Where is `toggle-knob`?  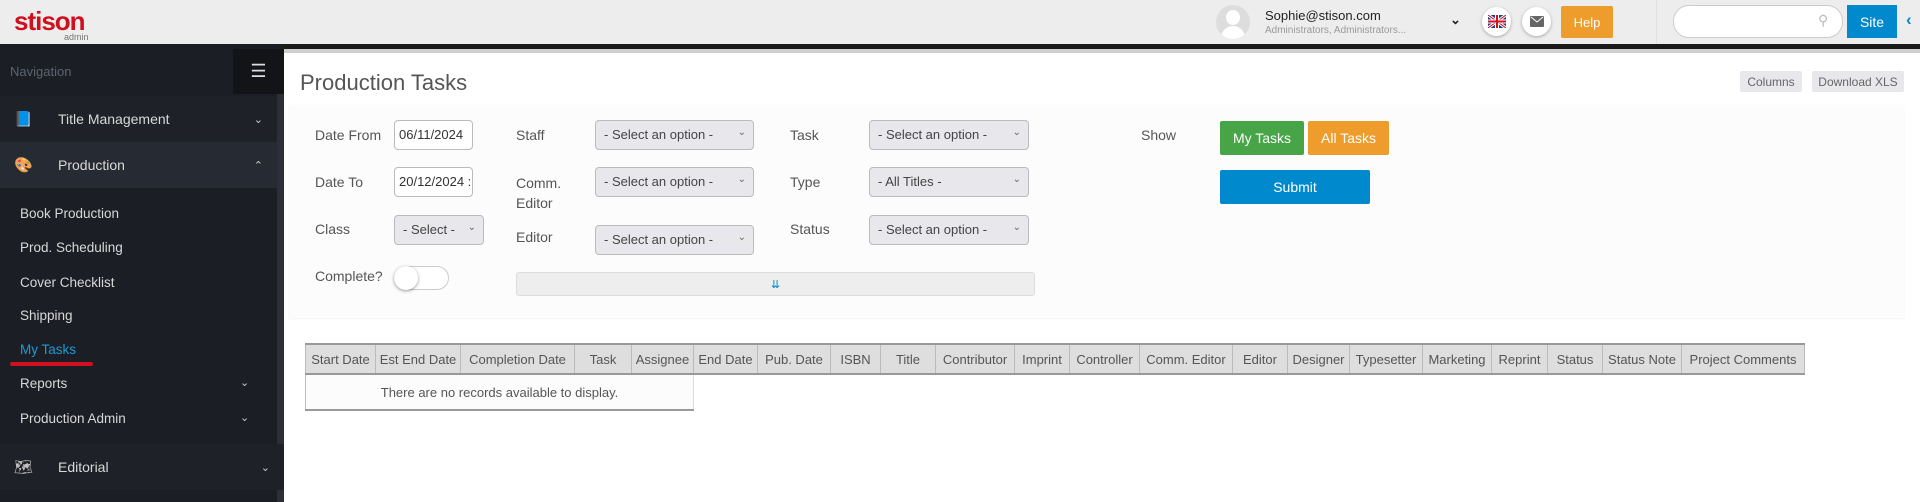 toggle-knob is located at coordinates (406, 278).